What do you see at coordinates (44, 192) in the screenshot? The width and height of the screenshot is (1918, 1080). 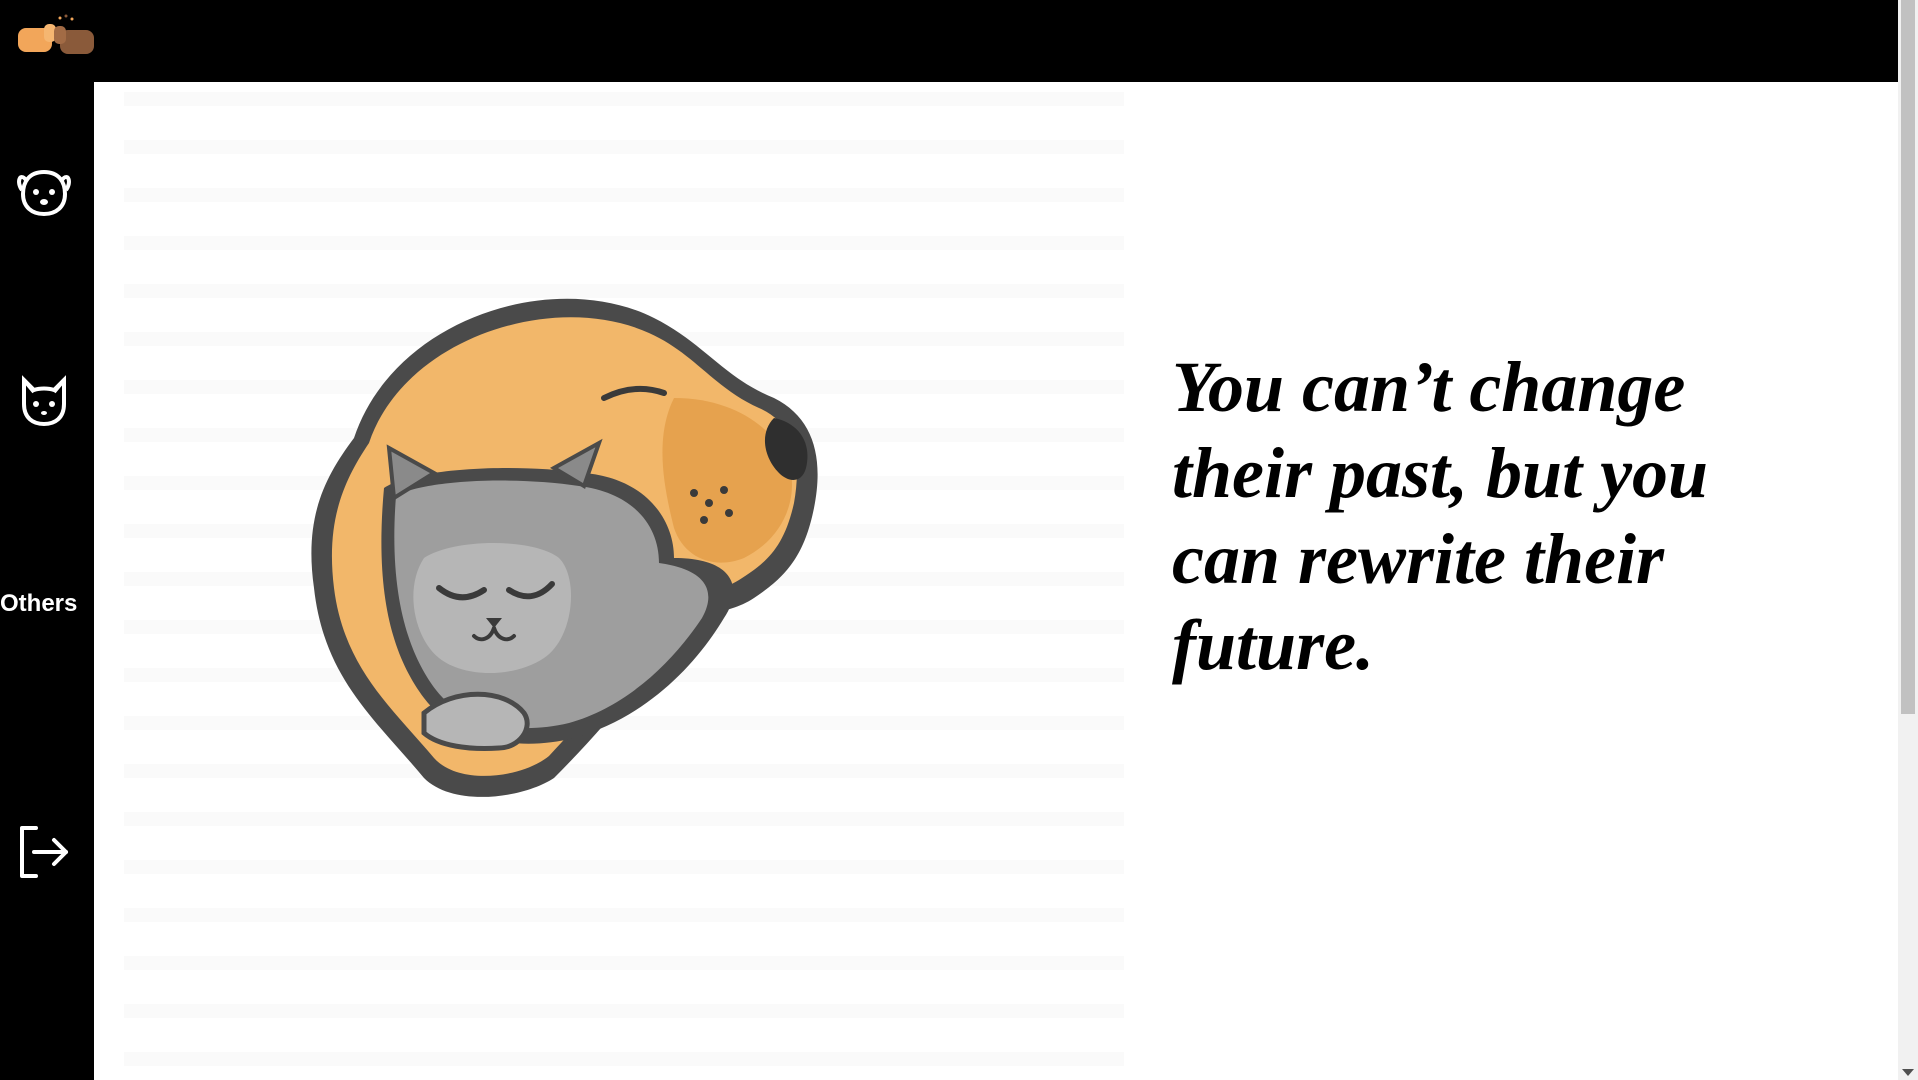 I see `dog-face-icon` at bounding box center [44, 192].